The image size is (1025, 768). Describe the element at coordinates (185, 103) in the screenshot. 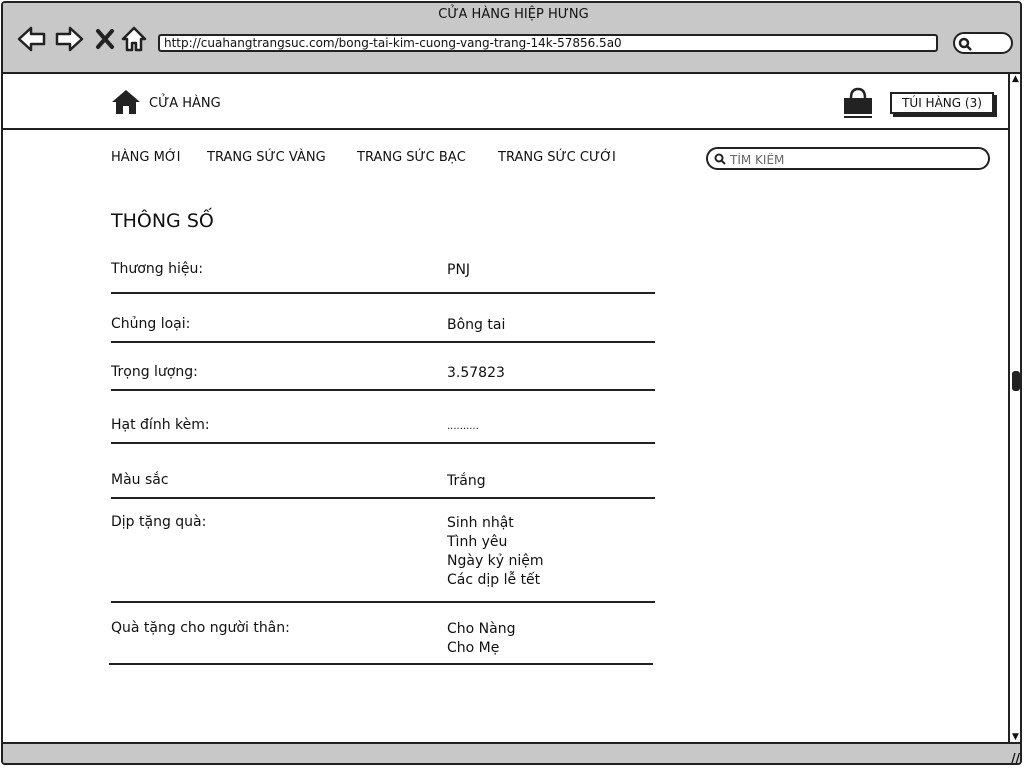

I see `store-name: CỬA HÀNG` at that location.